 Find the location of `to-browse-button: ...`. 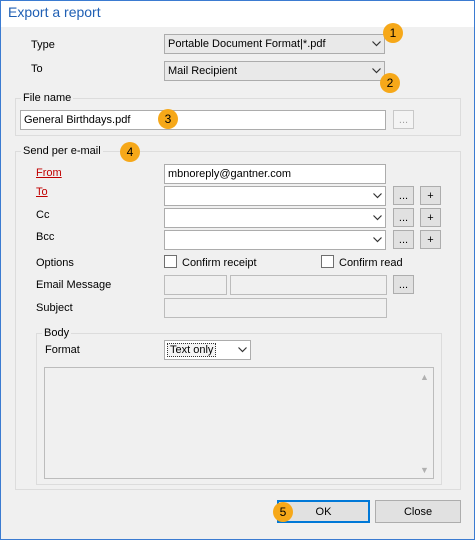

to-browse-button: ... is located at coordinates (403, 195).